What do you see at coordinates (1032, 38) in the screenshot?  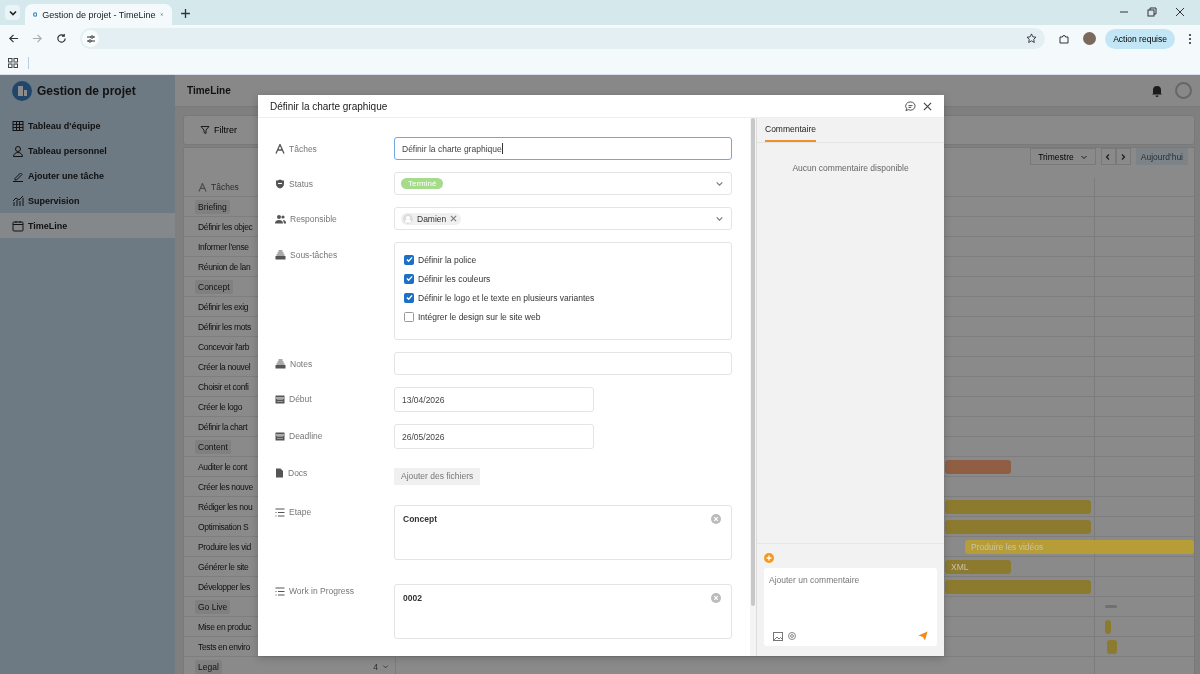 I see `star-icon` at bounding box center [1032, 38].